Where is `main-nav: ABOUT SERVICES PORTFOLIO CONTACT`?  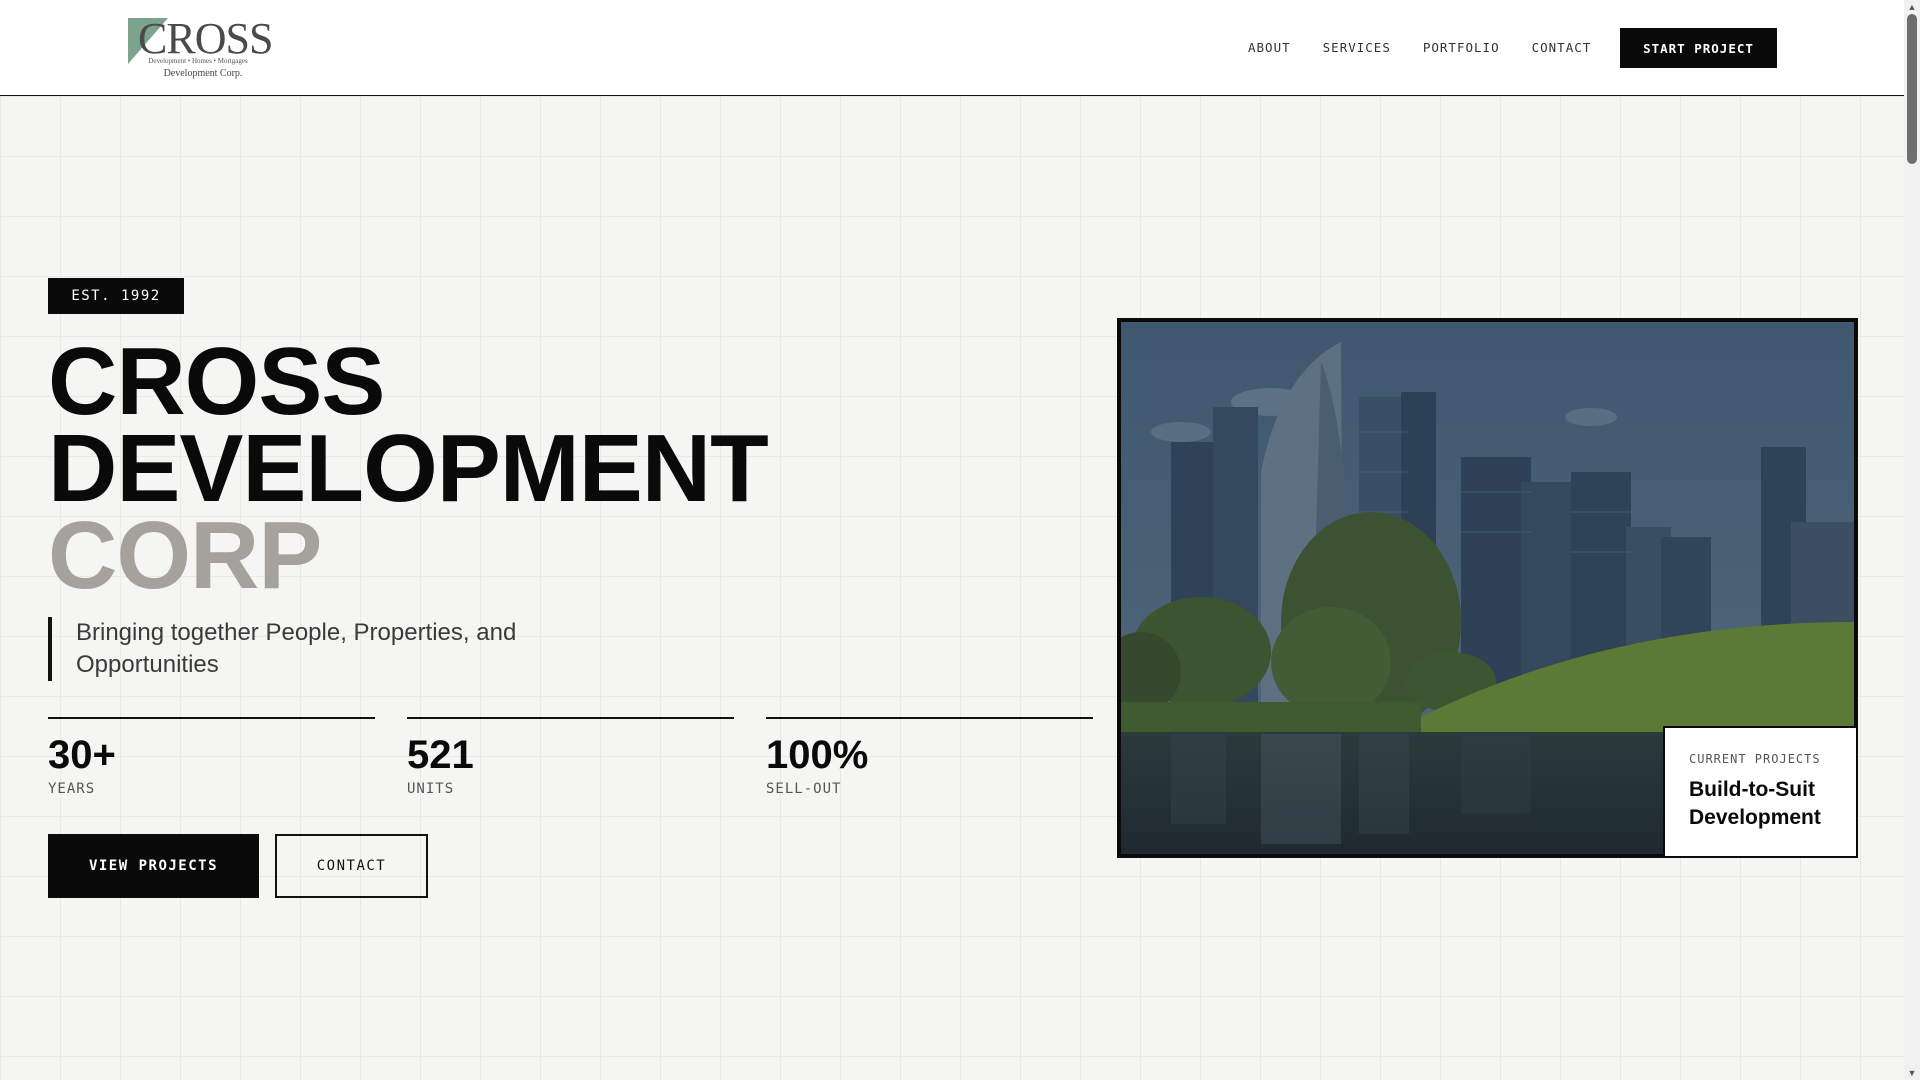
main-nav: ABOUT SERVICES PORTFOLIO CONTACT is located at coordinates (1435, 48).